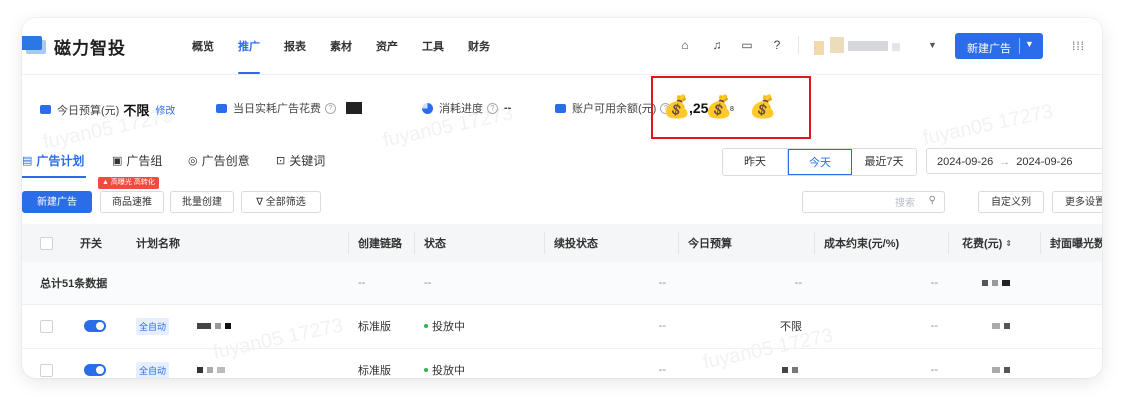 The width and height of the screenshot is (1121, 397). Describe the element at coordinates (362, 283) in the screenshot. I see `summary-chain: --` at that location.